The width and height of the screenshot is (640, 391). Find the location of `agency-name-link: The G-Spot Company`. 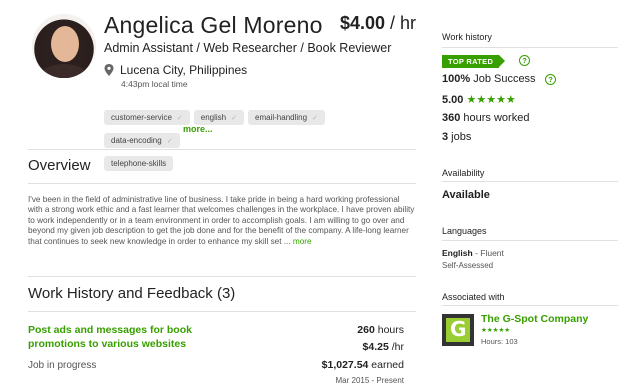

agency-name-link: The G-Spot Company is located at coordinates (534, 319).